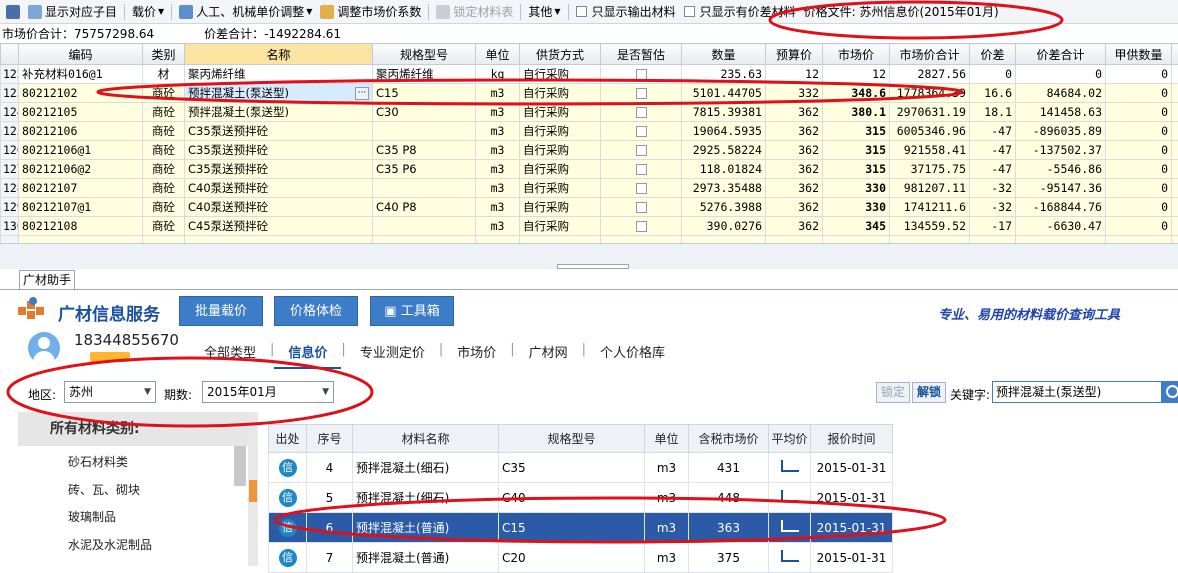 The height and width of the screenshot is (573, 1178). What do you see at coordinates (81, 131) in the screenshot?
I see `cell-code: 80212106` at bounding box center [81, 131].